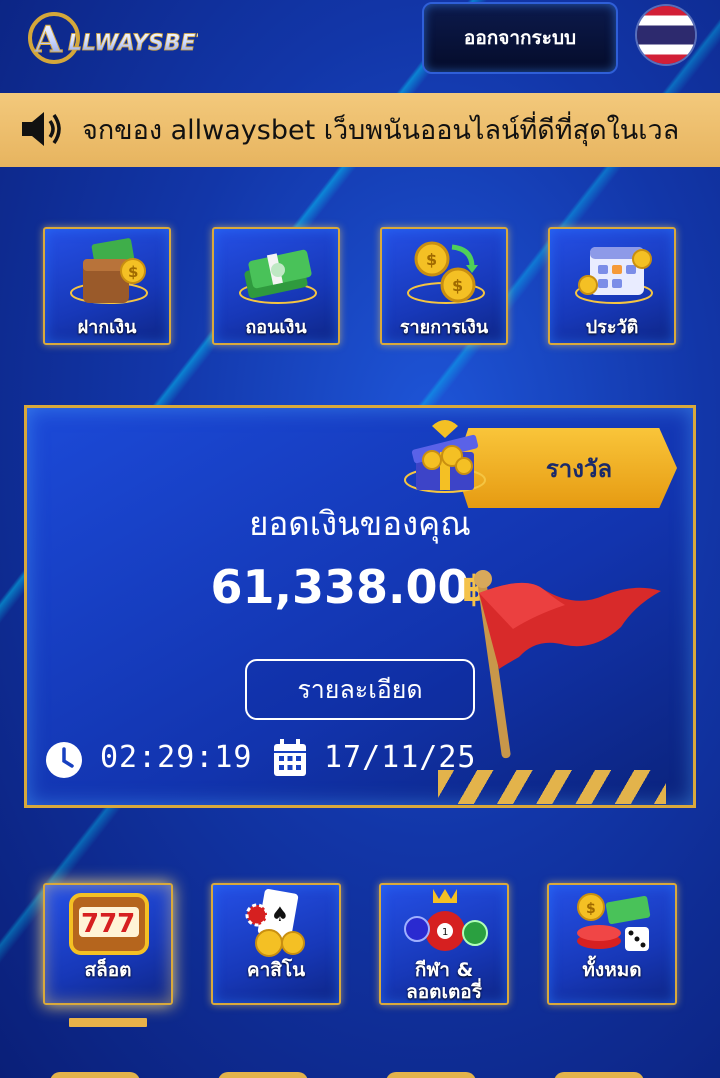 This screenshot has height=1078, width=720. Describe the element at coordinates (445, 456) in the screenshot. I see `gift-box-icon` at that location.